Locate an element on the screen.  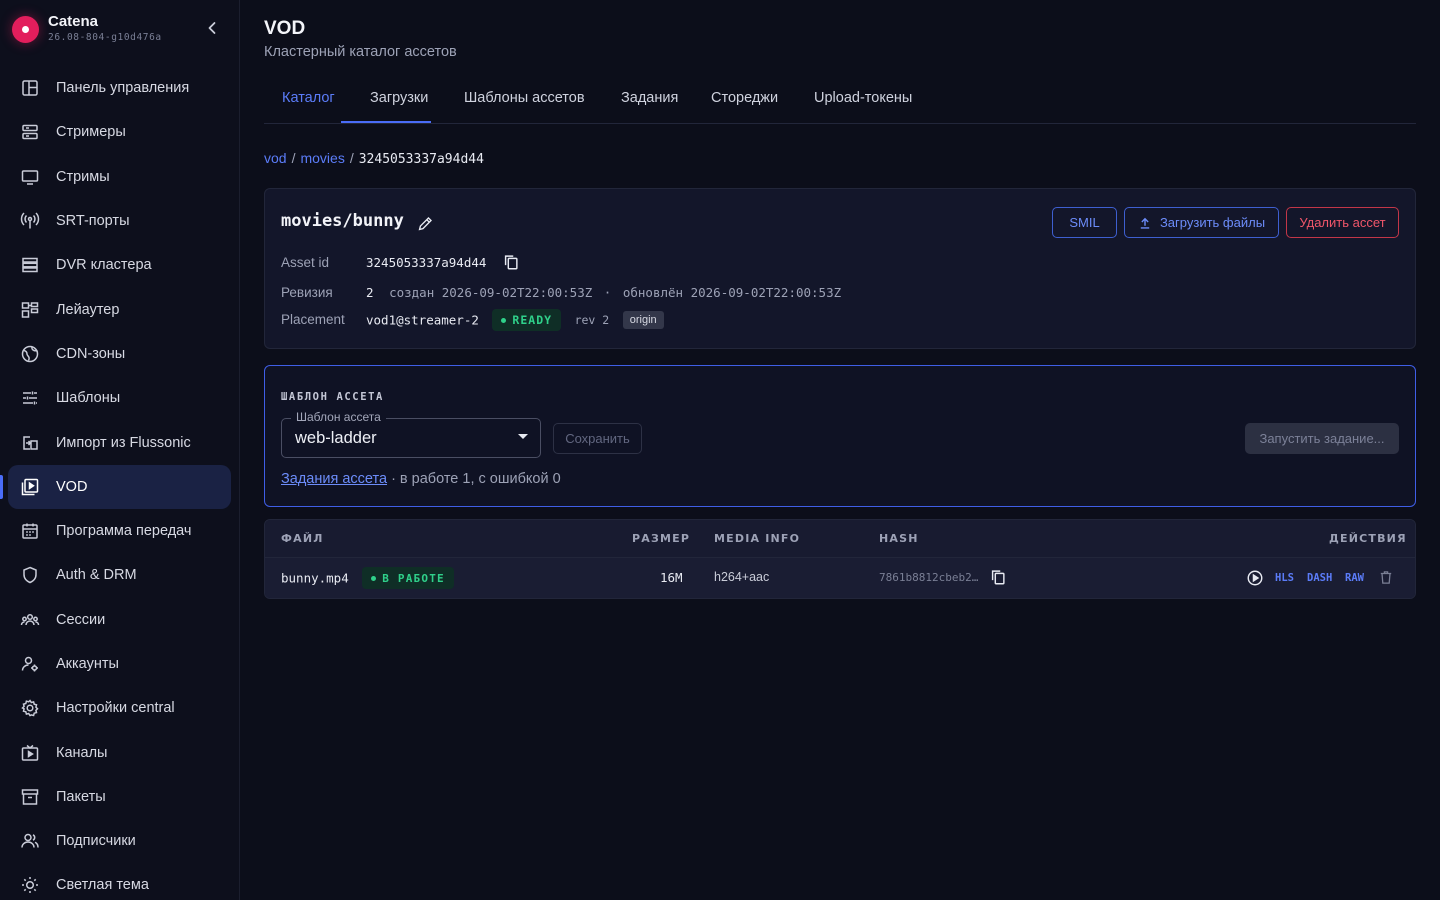
antenna-icon is located at coordinates (30, 221).